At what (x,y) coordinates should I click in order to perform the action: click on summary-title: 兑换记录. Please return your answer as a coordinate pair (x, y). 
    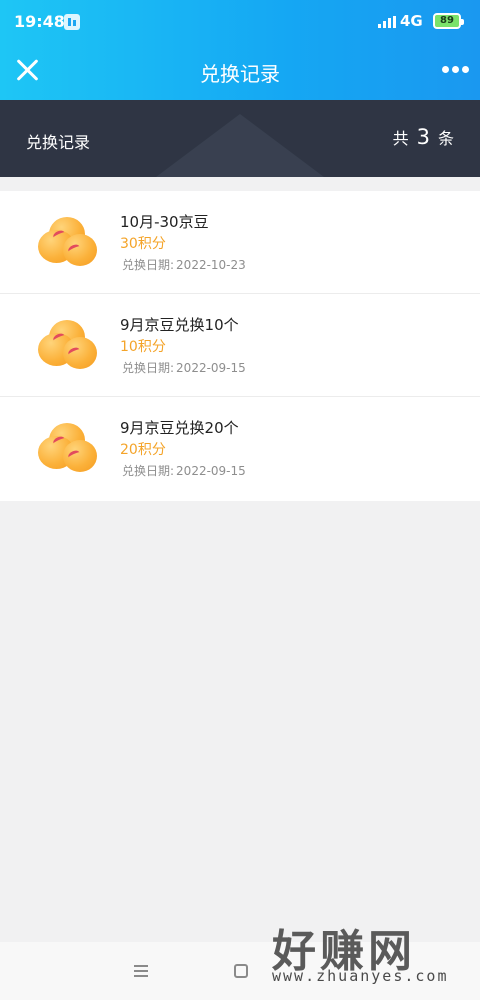
    Looking at the image, I should click on (58, 142).